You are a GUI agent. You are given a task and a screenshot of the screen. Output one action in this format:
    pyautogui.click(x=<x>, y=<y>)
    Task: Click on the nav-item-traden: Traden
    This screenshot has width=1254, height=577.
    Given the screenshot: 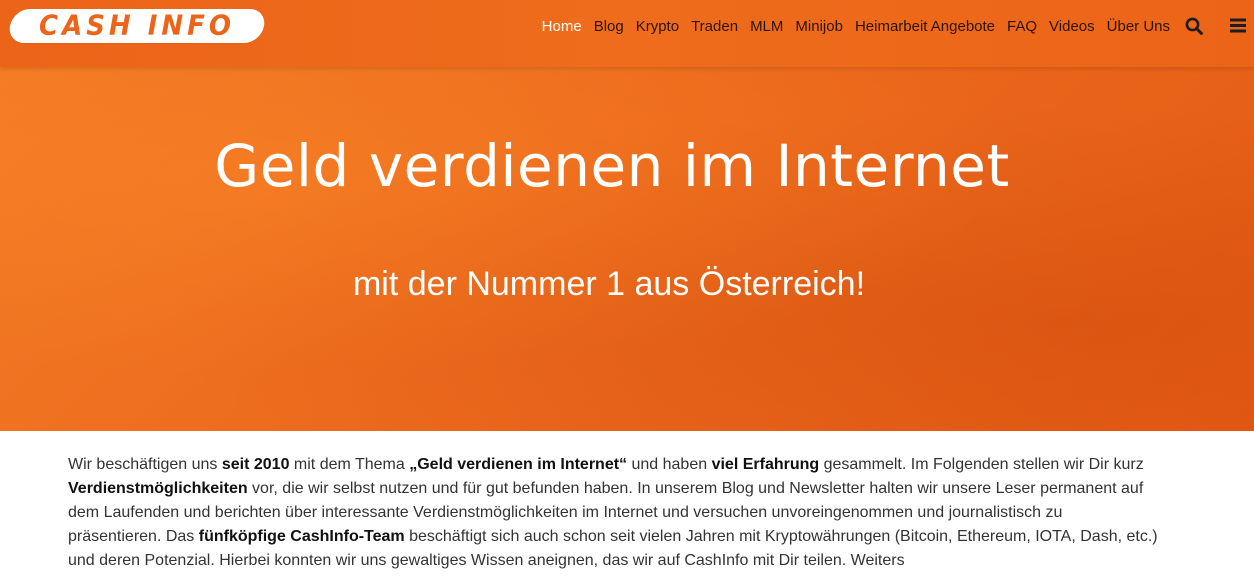 What is the action you would take?
    pyautogui.click(x=714, y=26)
    